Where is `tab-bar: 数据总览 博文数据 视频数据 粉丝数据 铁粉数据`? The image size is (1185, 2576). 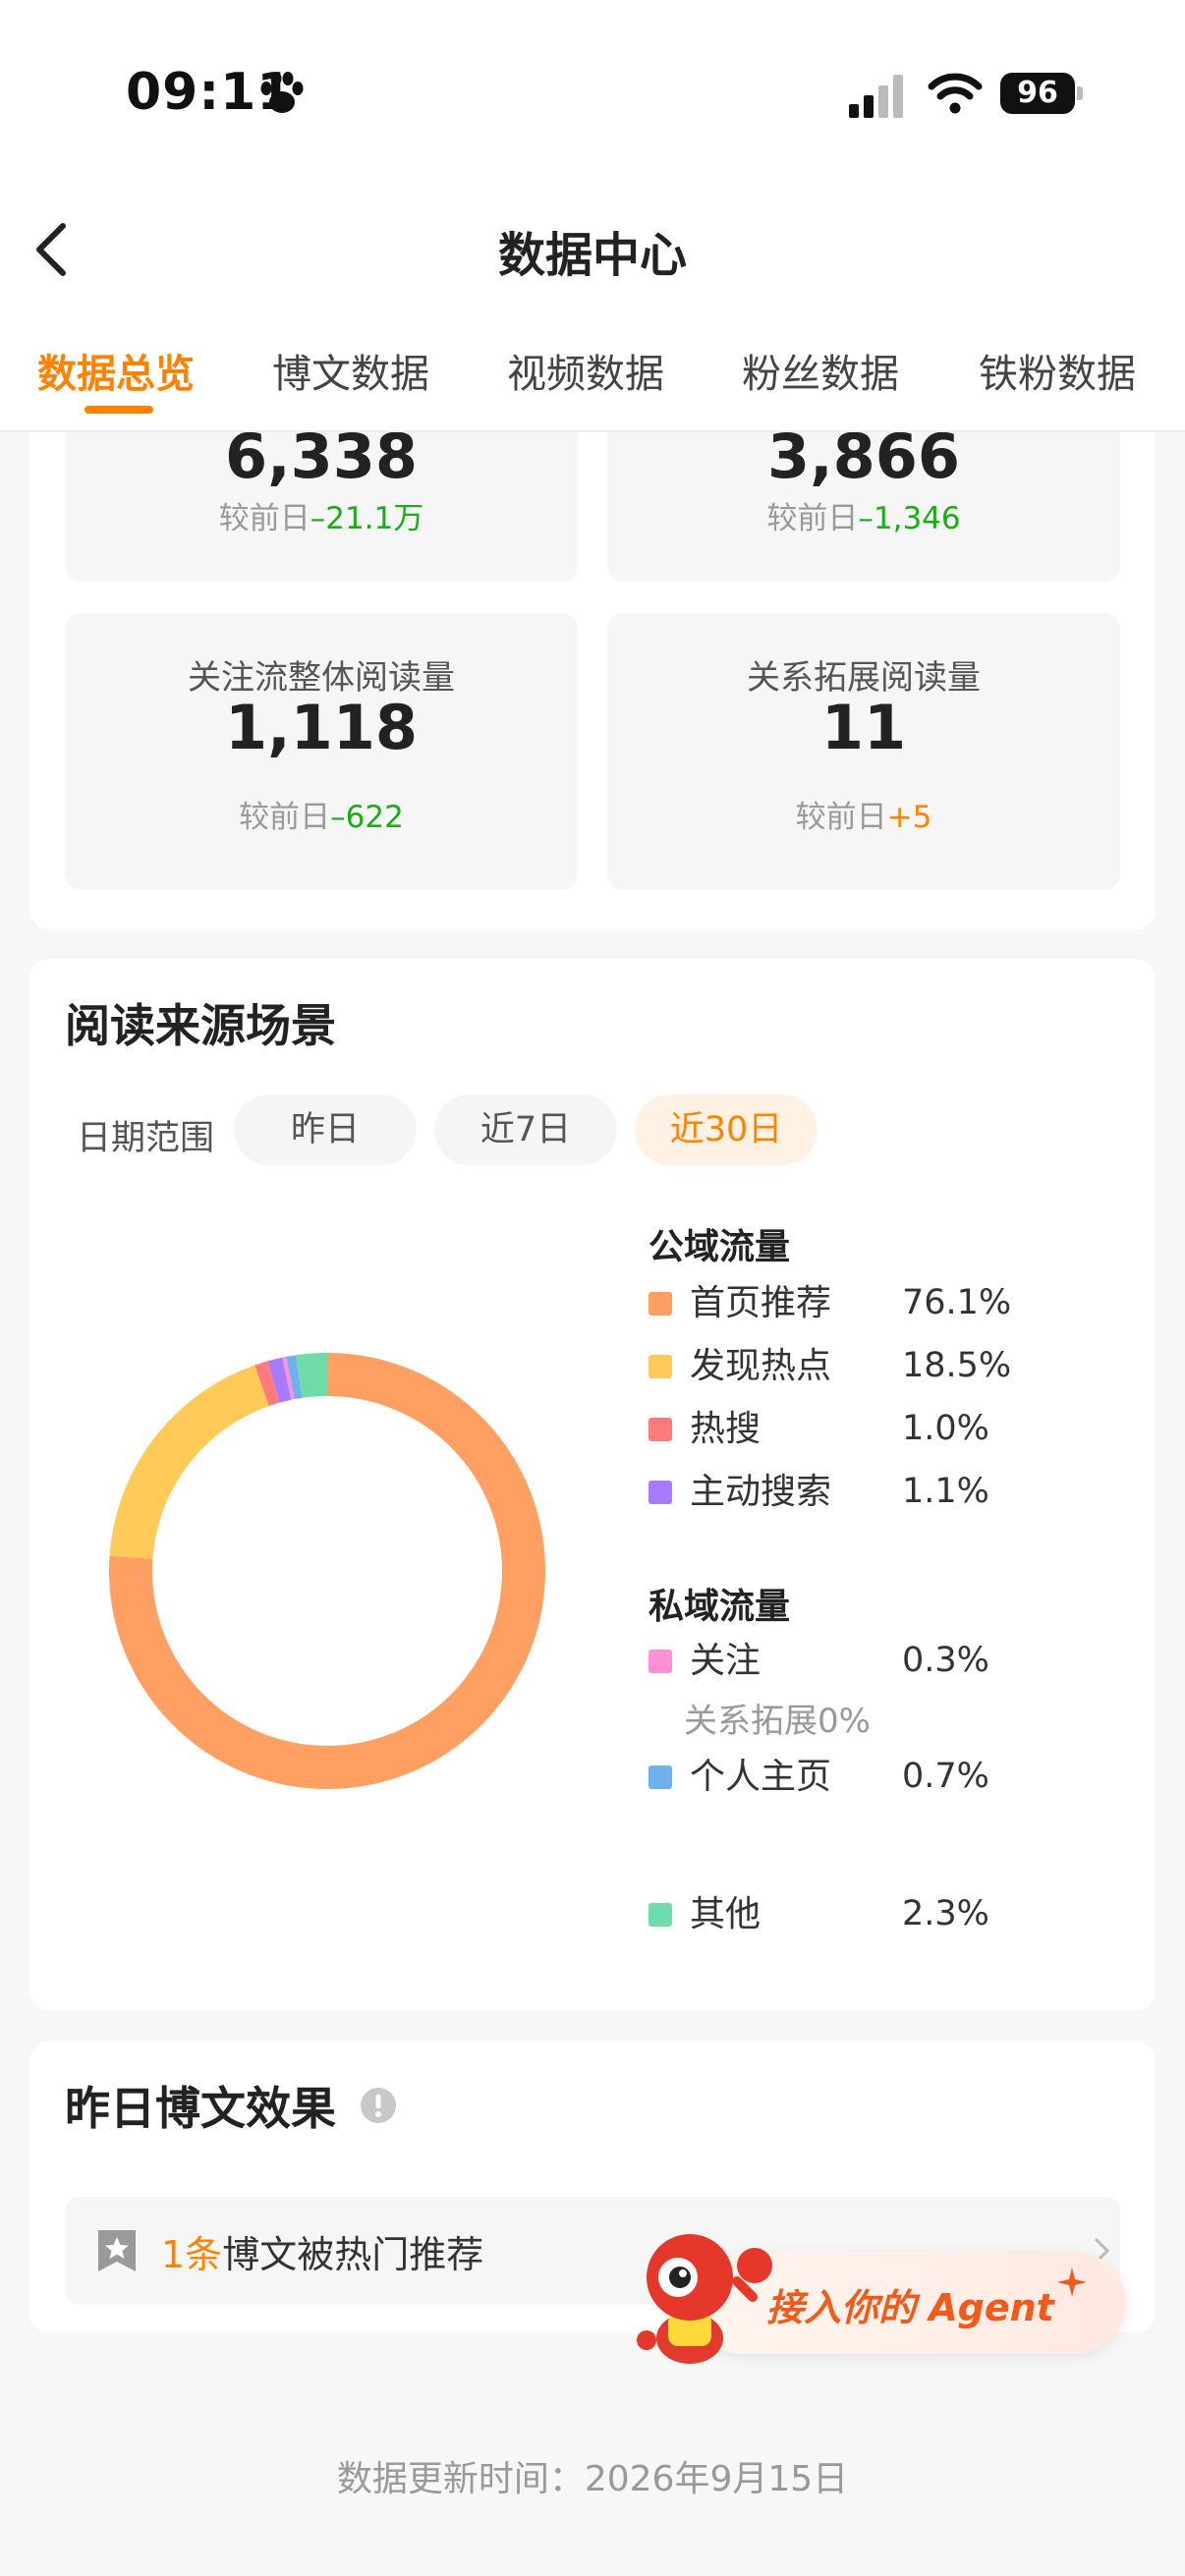
tab-bar: 数据总览 博文数据 视频数据 粉丝数据 铁粉数据 is located at coordinates (592, 368).